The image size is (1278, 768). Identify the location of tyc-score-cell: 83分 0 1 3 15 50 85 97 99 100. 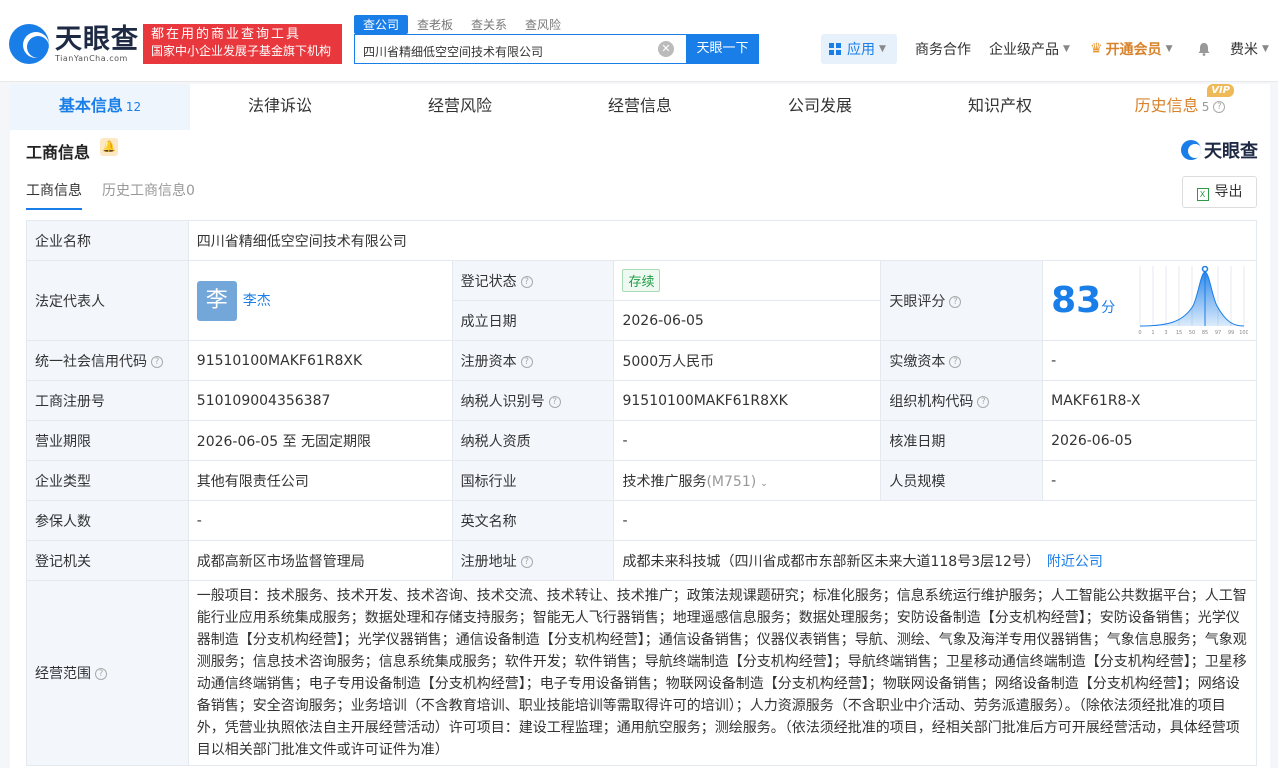
(1149, 300).